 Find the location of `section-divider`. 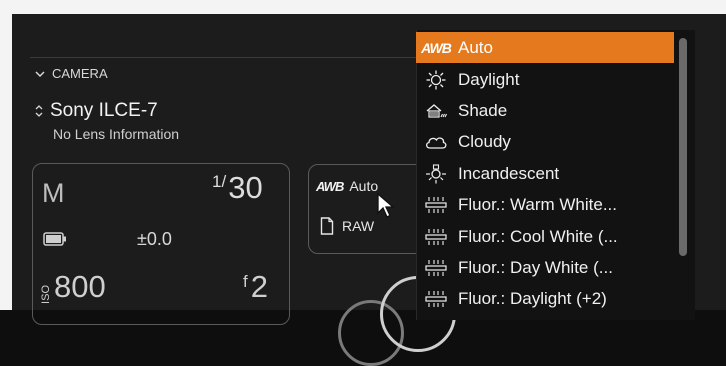

section-divider is located at coordinates (223, 57).